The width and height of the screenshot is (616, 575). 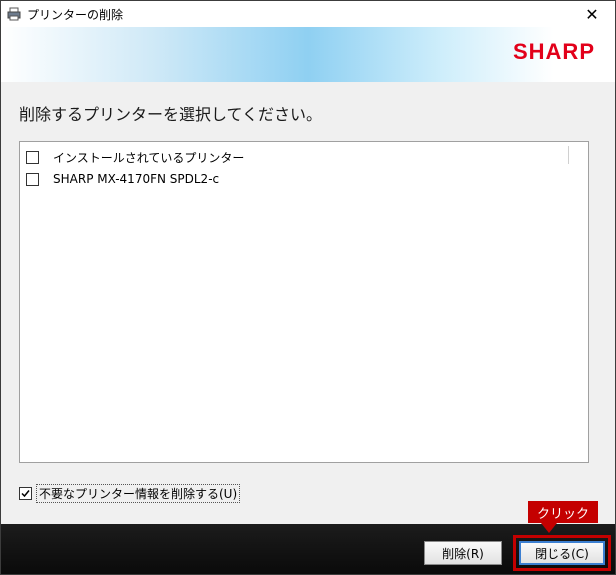 I want to click on cleanup-checkbox, so click(x=25, y=493).